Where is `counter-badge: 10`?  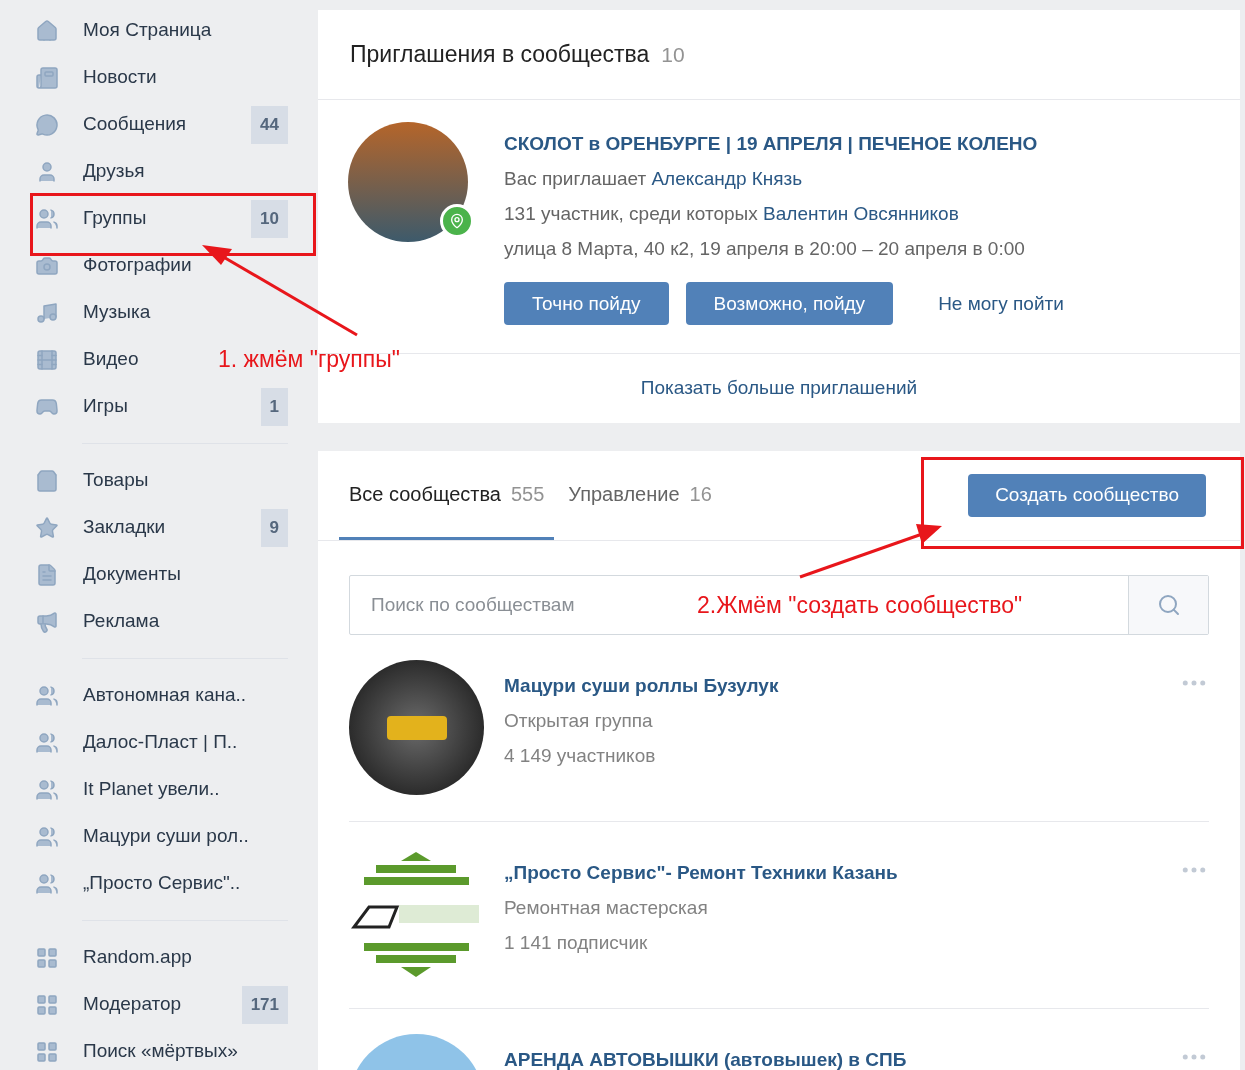 counter-badge: 10 is located at coordinates (269, 218).